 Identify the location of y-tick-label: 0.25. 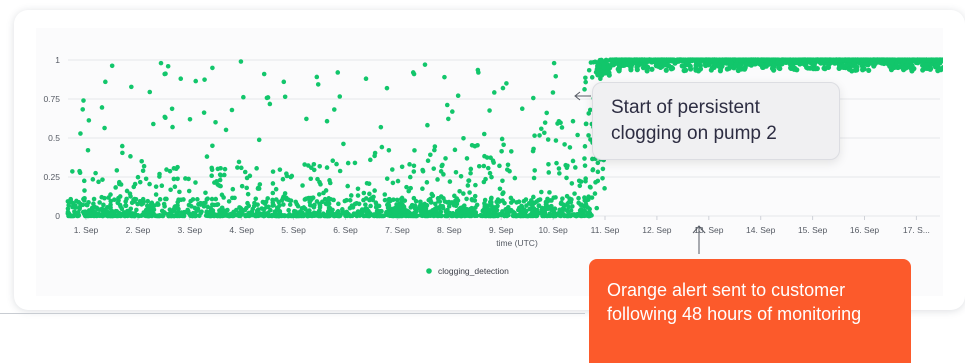
(51, 177).